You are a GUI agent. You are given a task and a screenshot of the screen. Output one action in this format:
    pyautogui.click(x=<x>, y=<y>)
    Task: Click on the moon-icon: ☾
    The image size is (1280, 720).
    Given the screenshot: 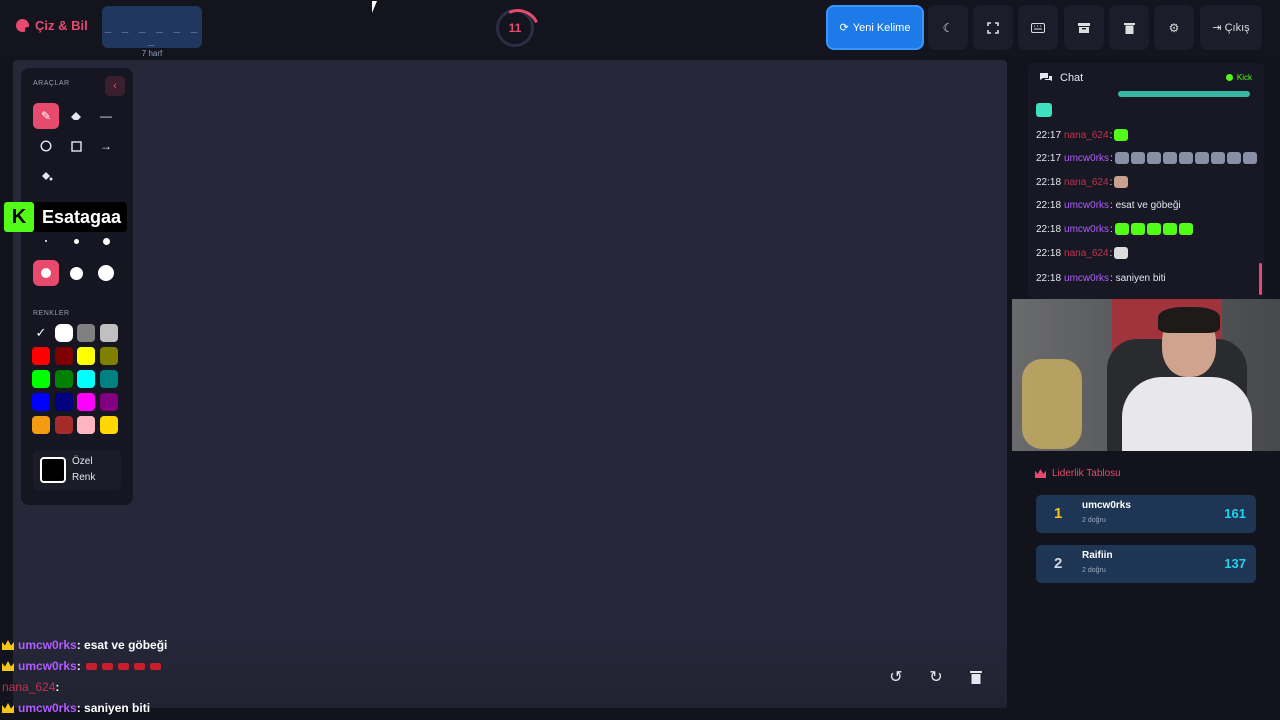 What is the action you would take?
    pyautogui.click(x=948, y=27)
    